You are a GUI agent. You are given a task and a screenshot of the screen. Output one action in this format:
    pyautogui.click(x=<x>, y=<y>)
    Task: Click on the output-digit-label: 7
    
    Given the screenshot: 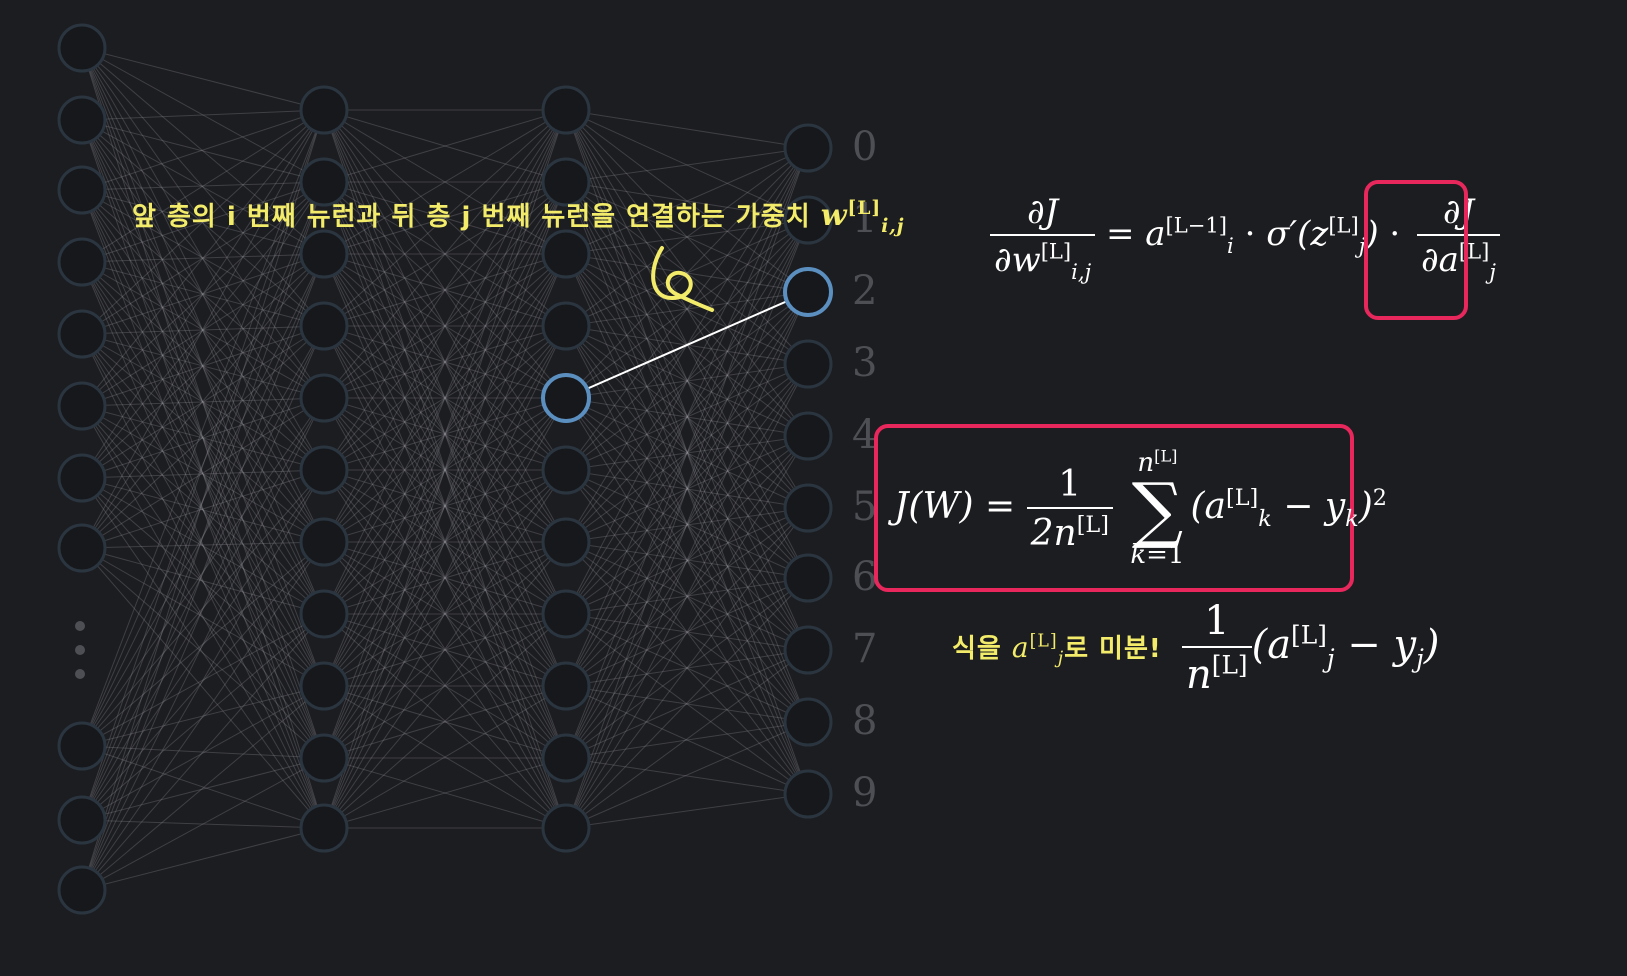 What is the action you would take?
    pyautogui.click(x=865, y=649)
    